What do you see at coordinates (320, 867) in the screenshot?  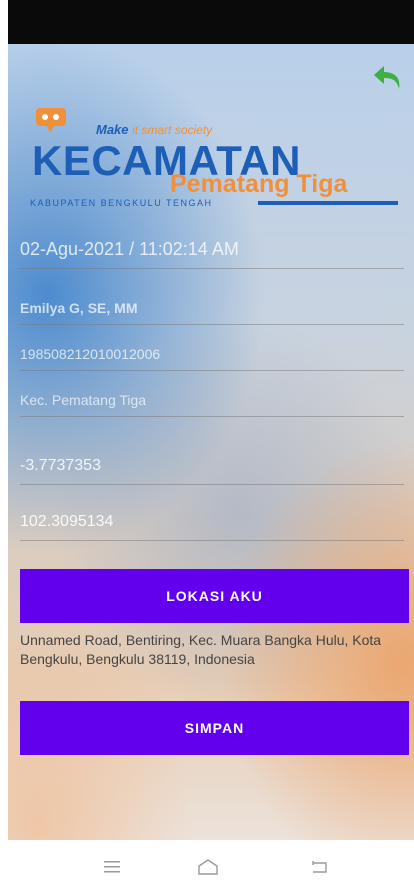 I see `back-icon` at bounding box center [320, 867].